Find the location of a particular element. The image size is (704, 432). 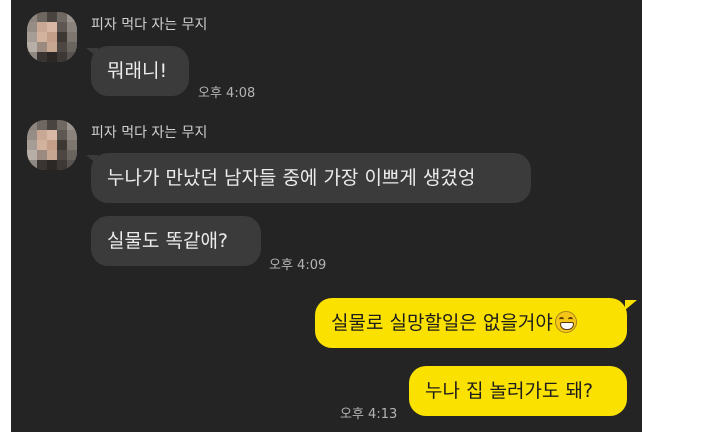

message-text: 실물도 똑같애? is located at coordinates (168, 241).